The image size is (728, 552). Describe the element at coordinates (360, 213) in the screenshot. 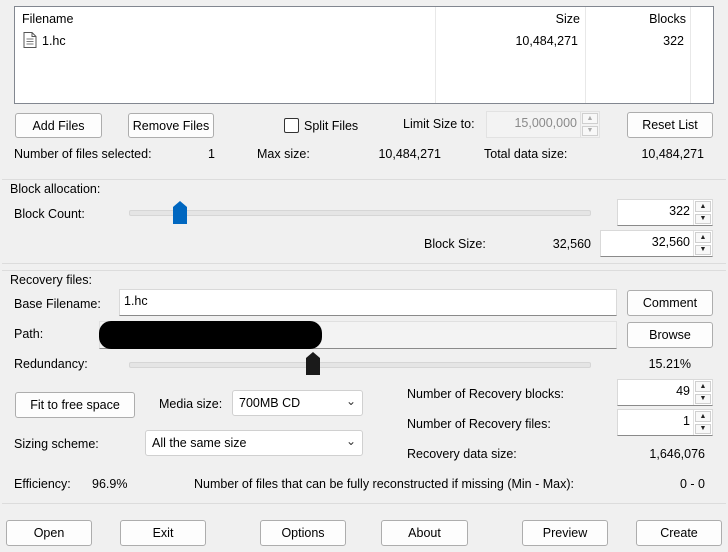

I see `block-count-slider-track` at that location.